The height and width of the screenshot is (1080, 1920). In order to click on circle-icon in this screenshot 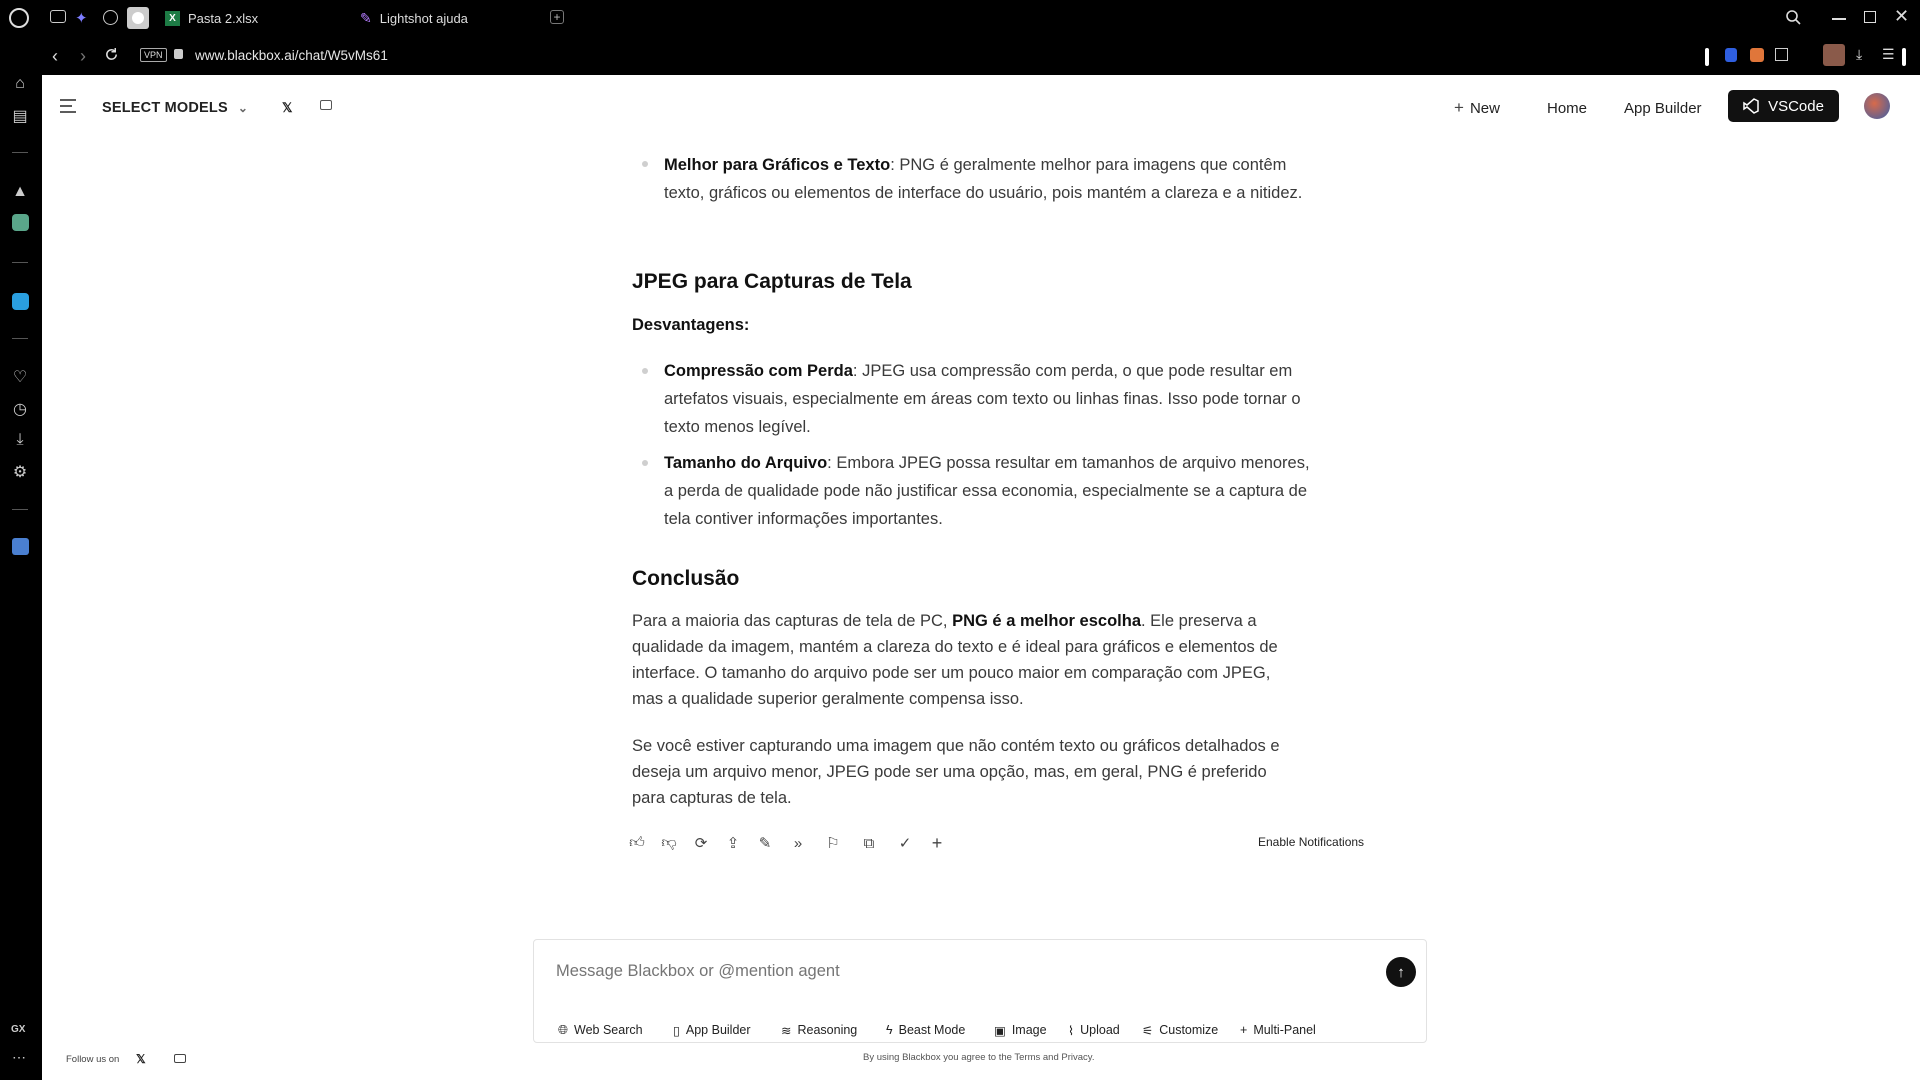, I will do `click(138, 18)`.